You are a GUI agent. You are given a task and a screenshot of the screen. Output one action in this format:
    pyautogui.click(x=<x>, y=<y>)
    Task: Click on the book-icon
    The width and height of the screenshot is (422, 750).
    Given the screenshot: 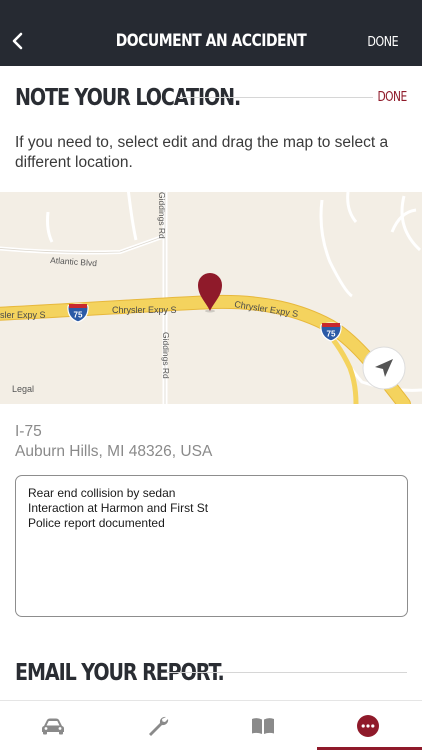 What is the action you would take?
    pyautogui.click(x=262, y=726)
    